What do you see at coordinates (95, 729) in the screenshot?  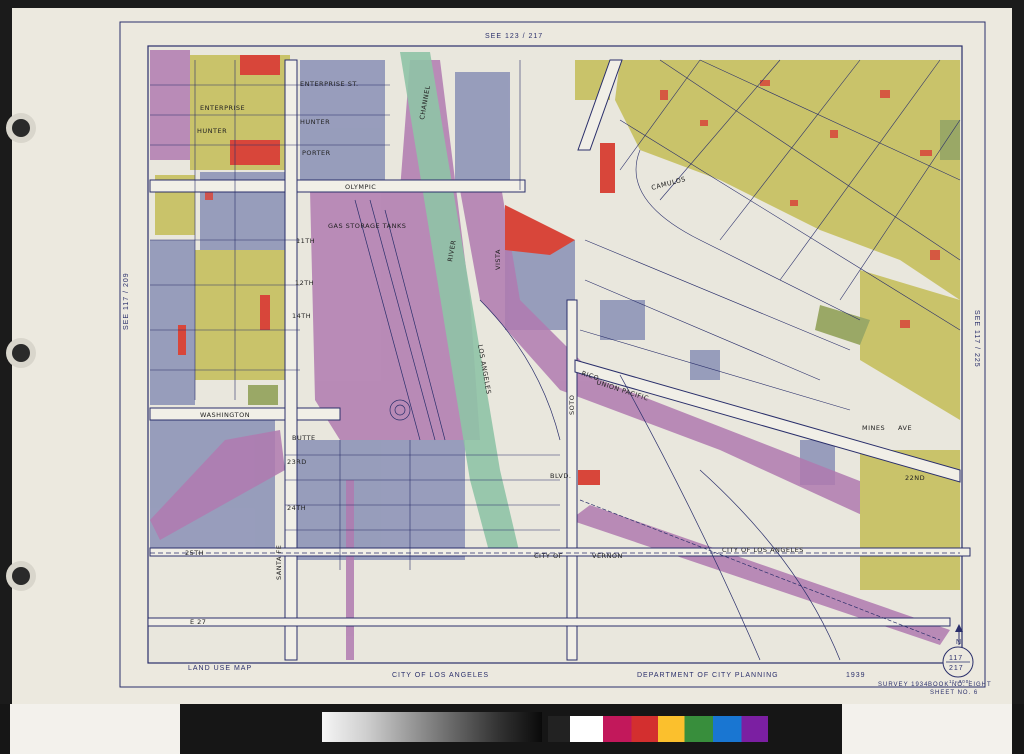 I see `scan-paper-left` at bounding box center [95, 729].